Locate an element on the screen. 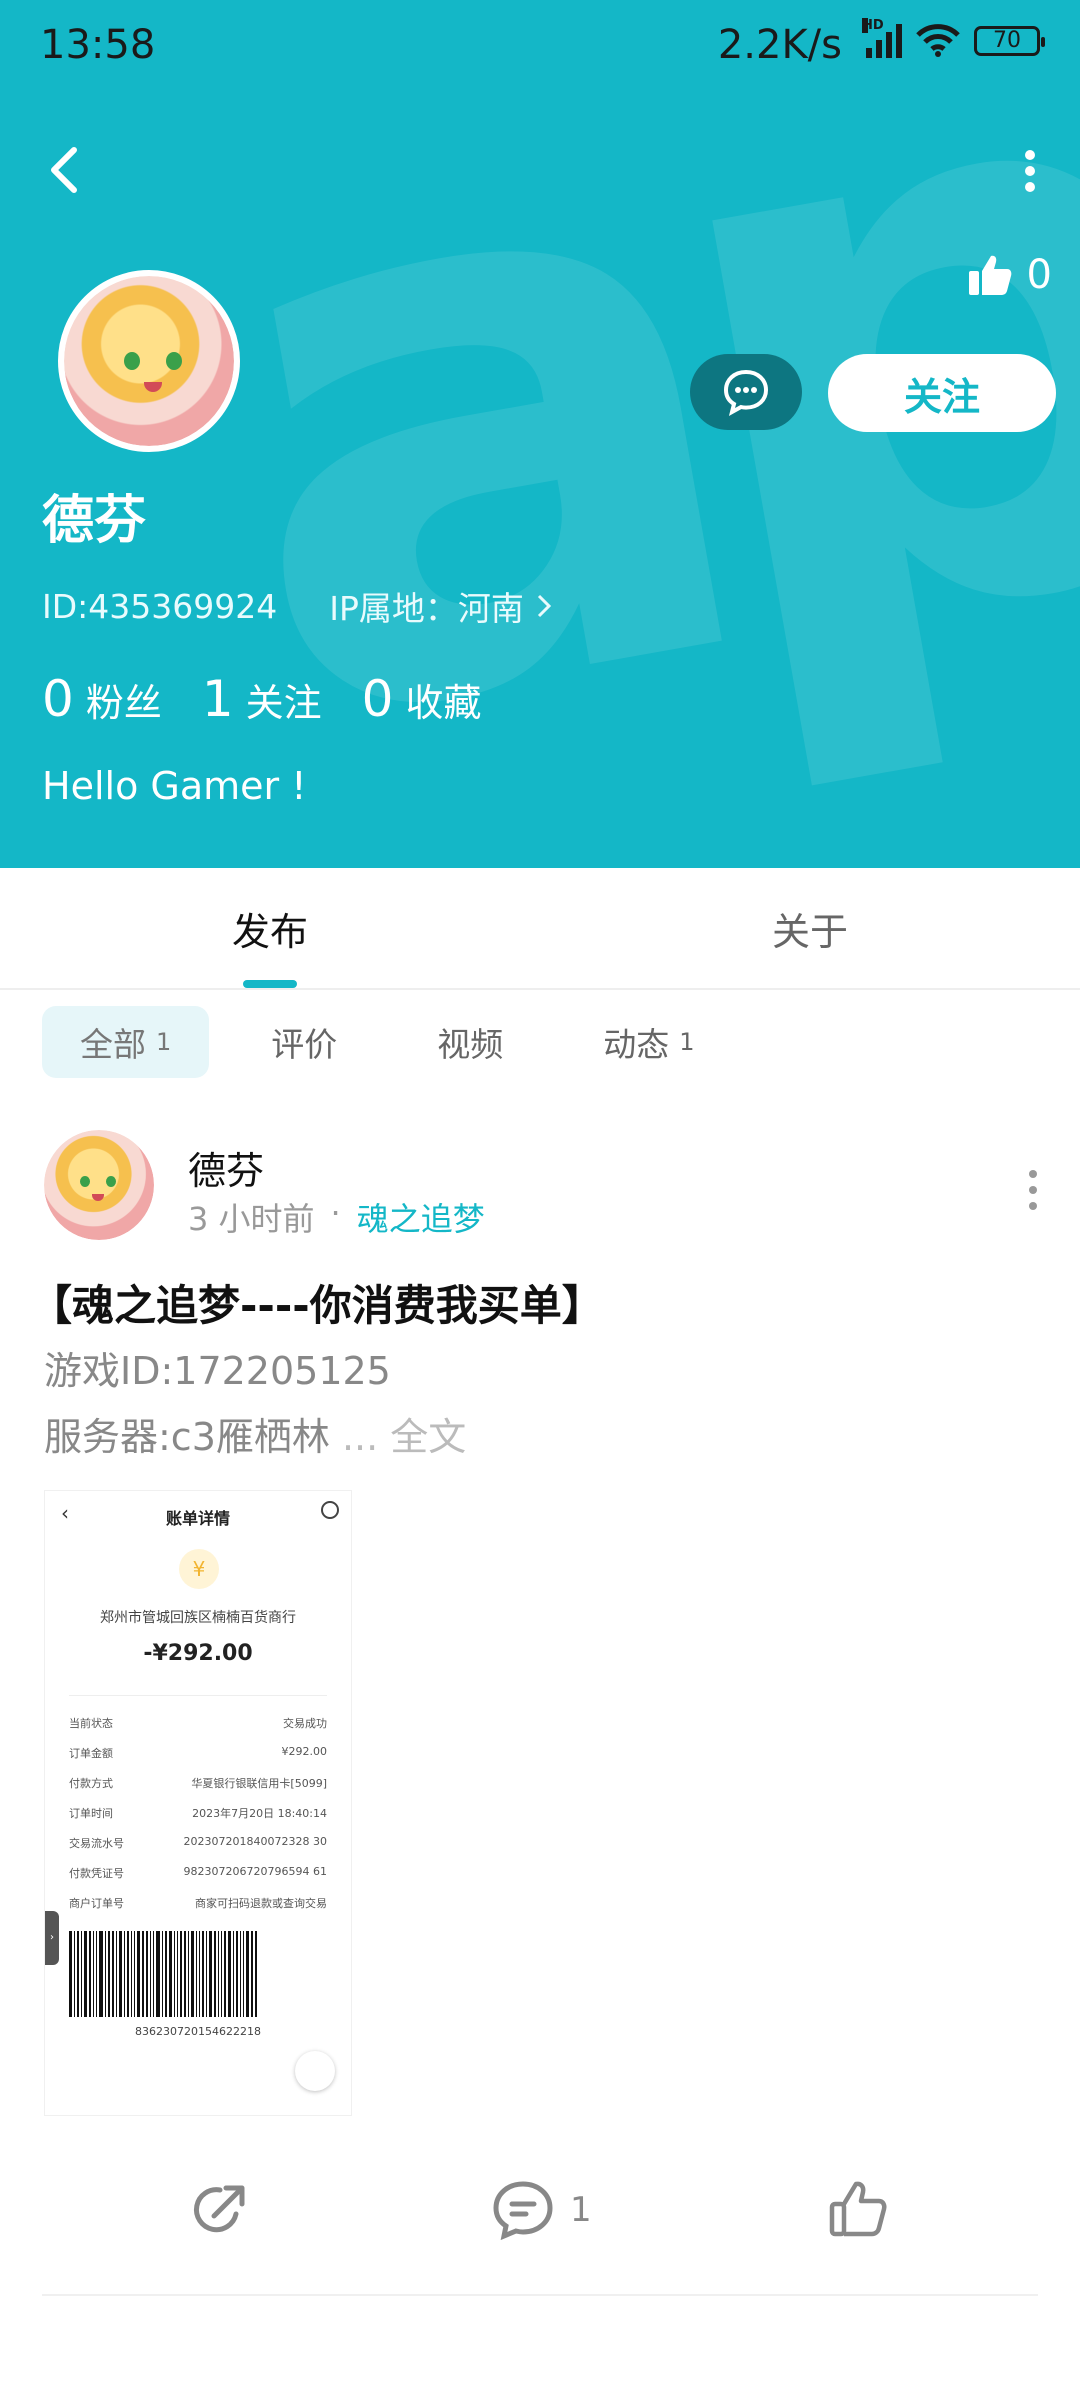  profile-name: 德芬 is located at coordinates (94, 521).